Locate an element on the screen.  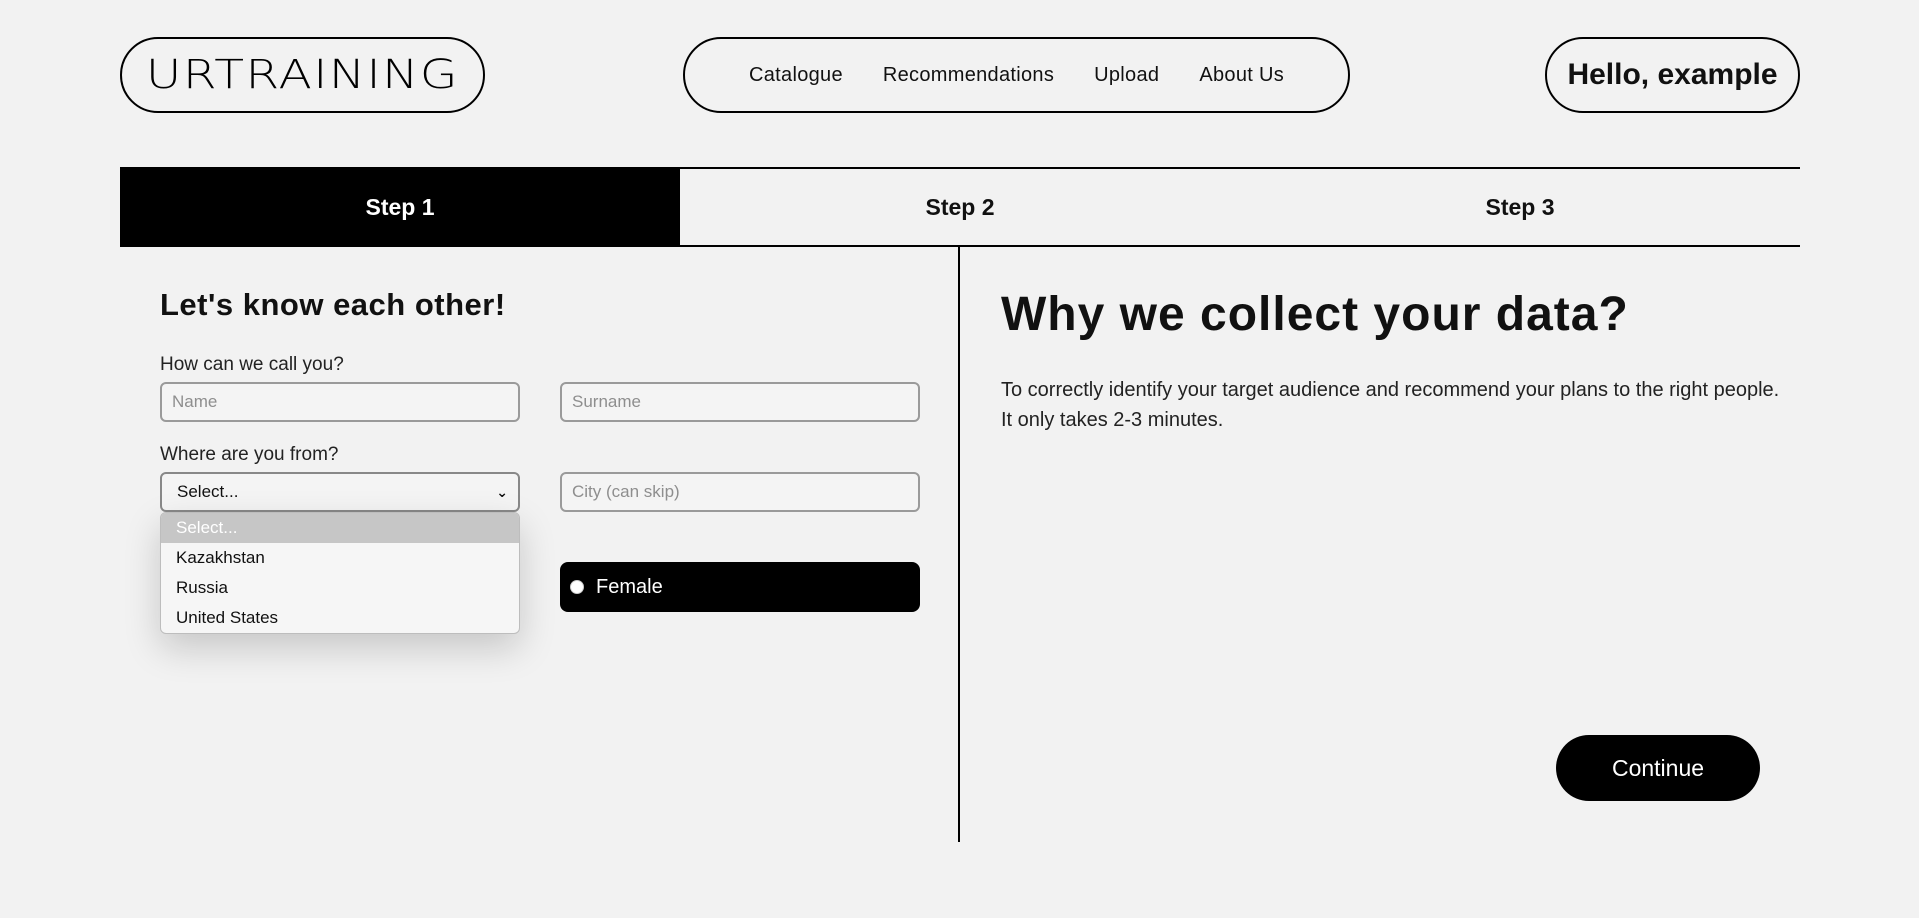
country-select: Select... ⌄ is located at coordinates (340, 492).